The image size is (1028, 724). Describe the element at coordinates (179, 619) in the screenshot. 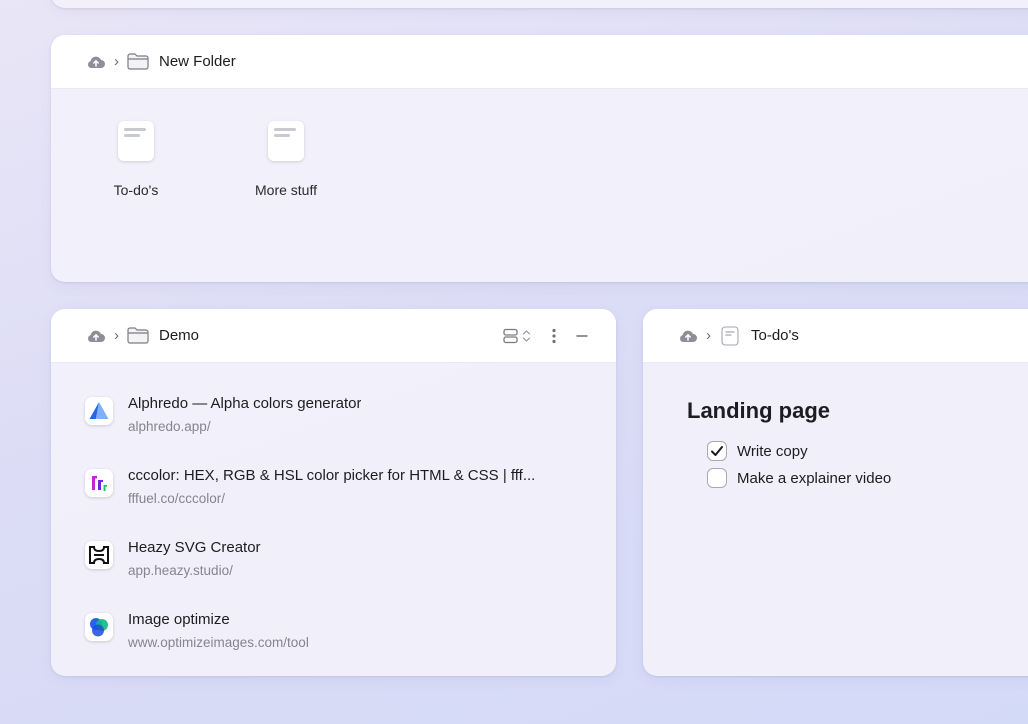

I see `link-title: Image optimize` at that location.